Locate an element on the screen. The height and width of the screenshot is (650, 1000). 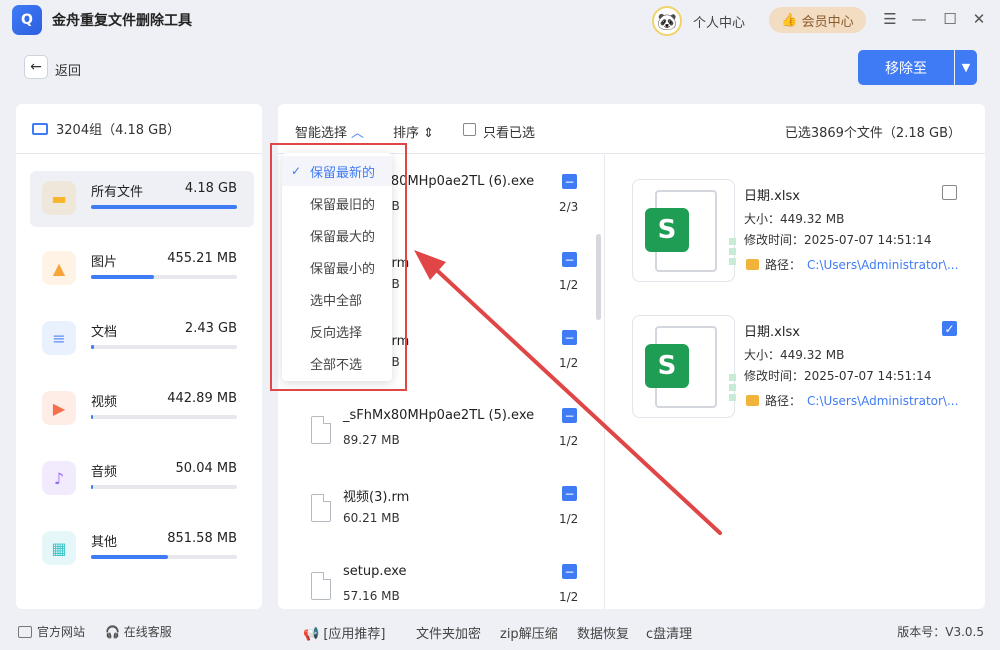
online-service-label: 在线客服 is located at coordinates (147, 632).